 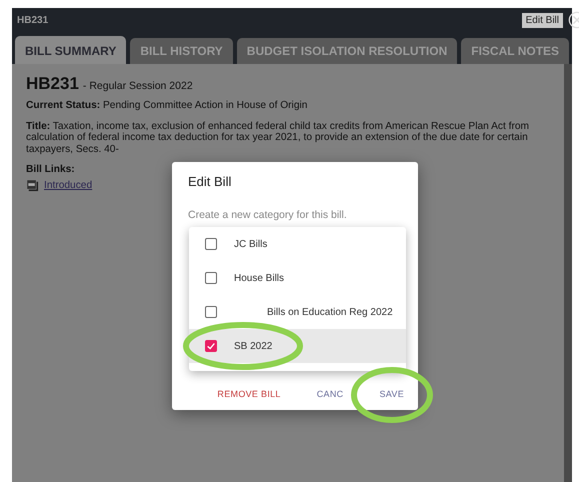 What do you see at coordinates (210, 181) in the screenshot?
I see `dialog-title: Edit Bill` at bounding box center [210, 181].